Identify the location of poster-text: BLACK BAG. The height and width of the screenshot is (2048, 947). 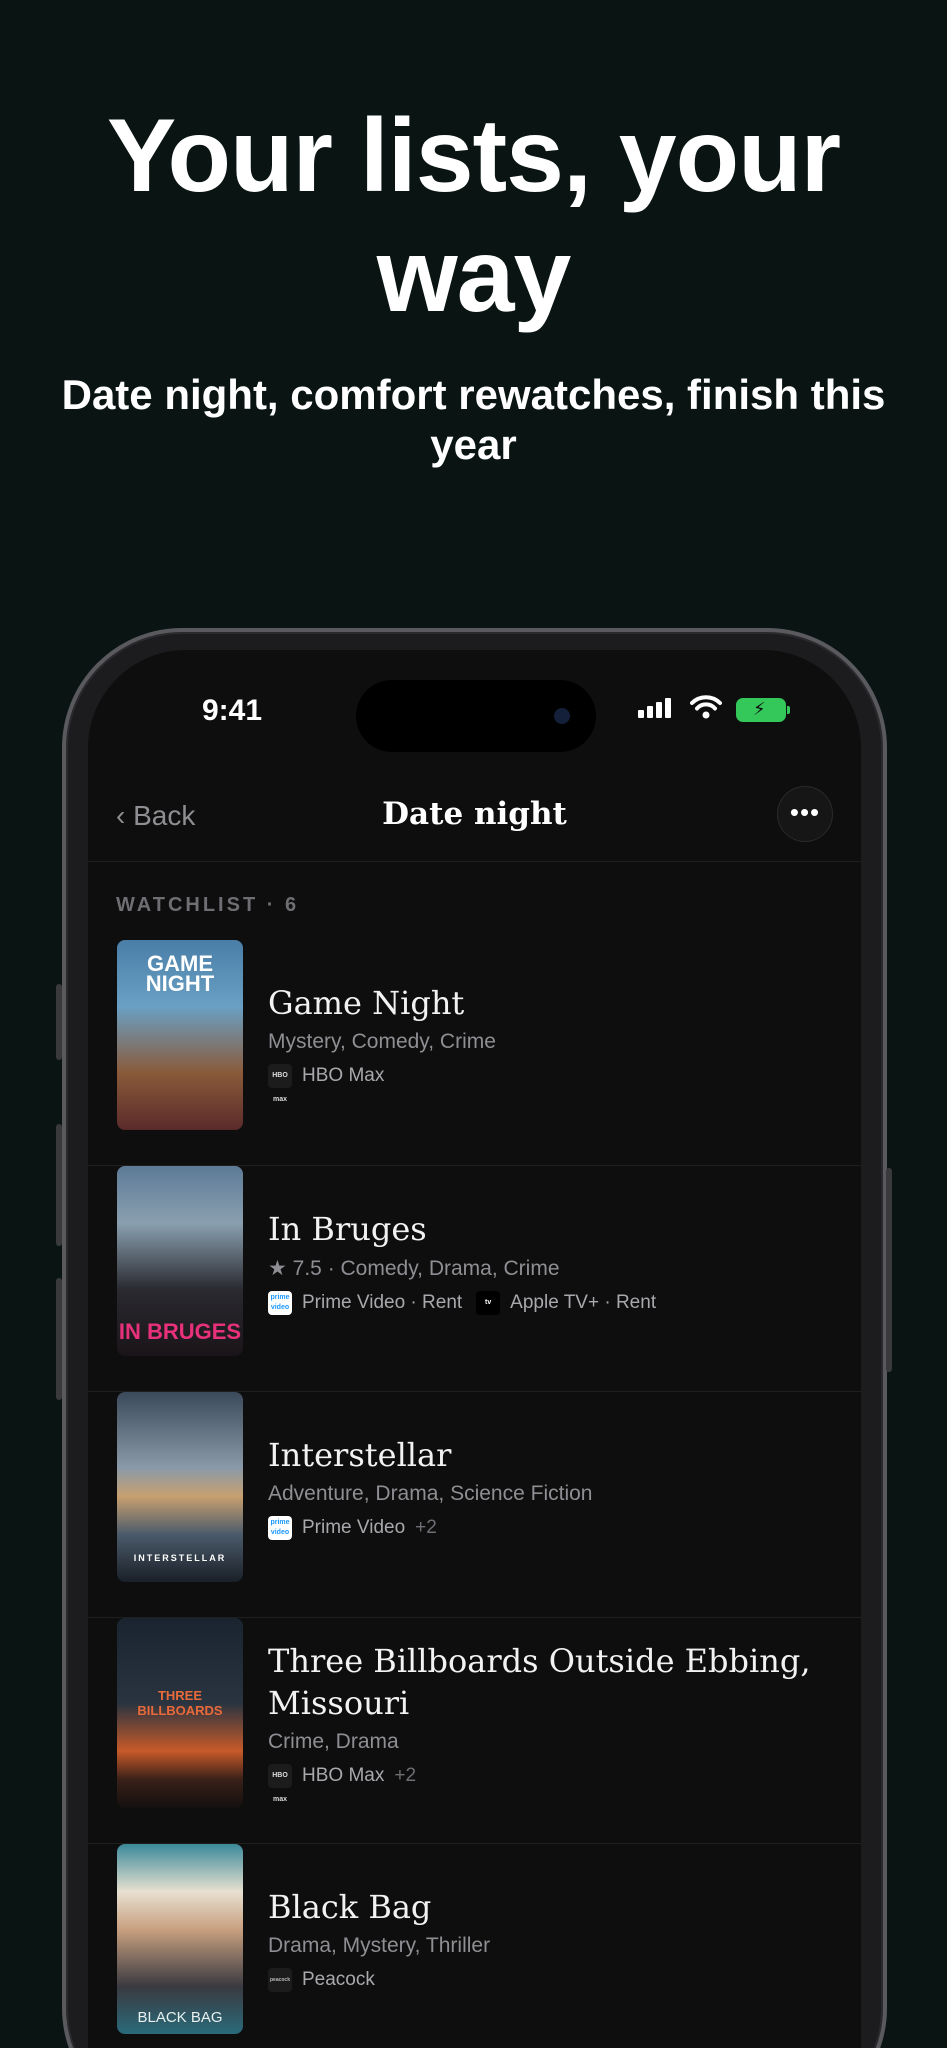
(180, 2017).